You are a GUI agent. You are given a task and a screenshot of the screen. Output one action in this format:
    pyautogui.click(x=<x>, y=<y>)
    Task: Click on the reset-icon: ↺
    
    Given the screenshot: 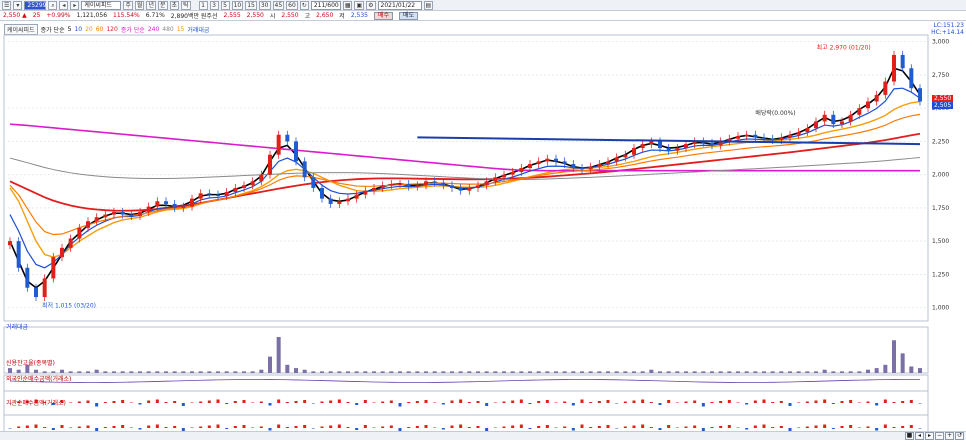 What is the action you would take?
    pyautogui.click(x=959, y=435)
    